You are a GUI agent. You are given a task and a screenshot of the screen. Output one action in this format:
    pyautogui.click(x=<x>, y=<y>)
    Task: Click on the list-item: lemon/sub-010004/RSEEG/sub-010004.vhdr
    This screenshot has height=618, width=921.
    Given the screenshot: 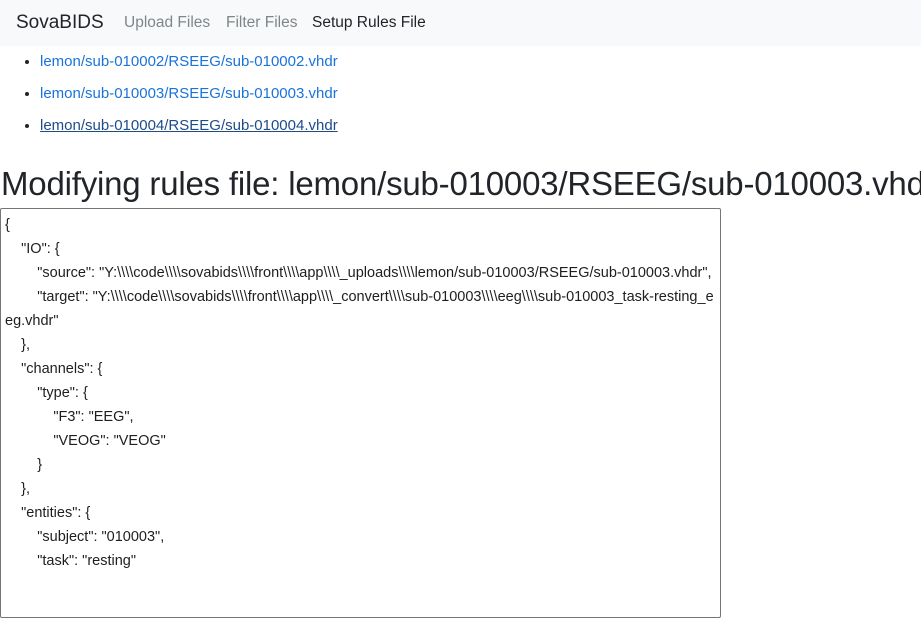 What is the action you would take?
    pyautogui.click(x=189, y=130)
    